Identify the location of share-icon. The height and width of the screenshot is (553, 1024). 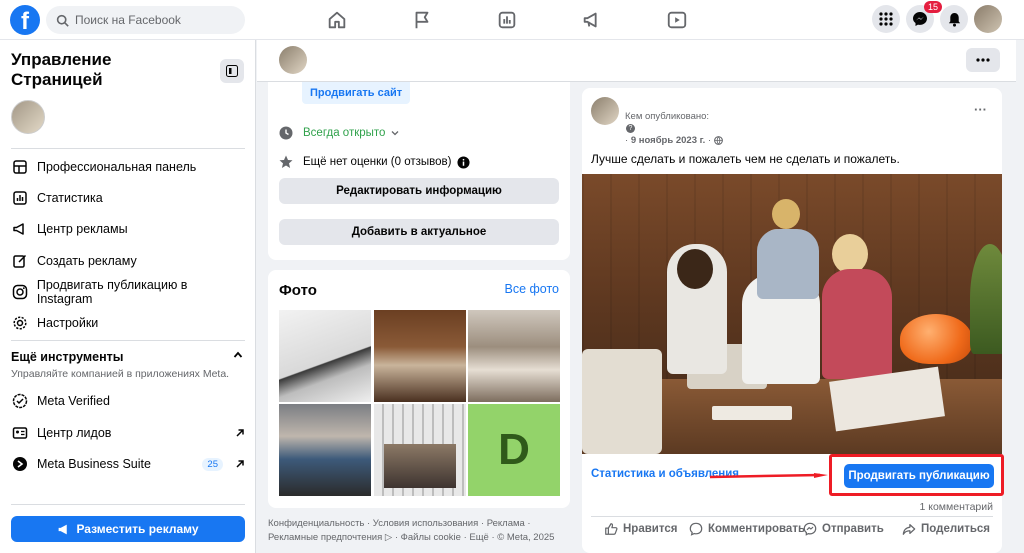
(909, 529).